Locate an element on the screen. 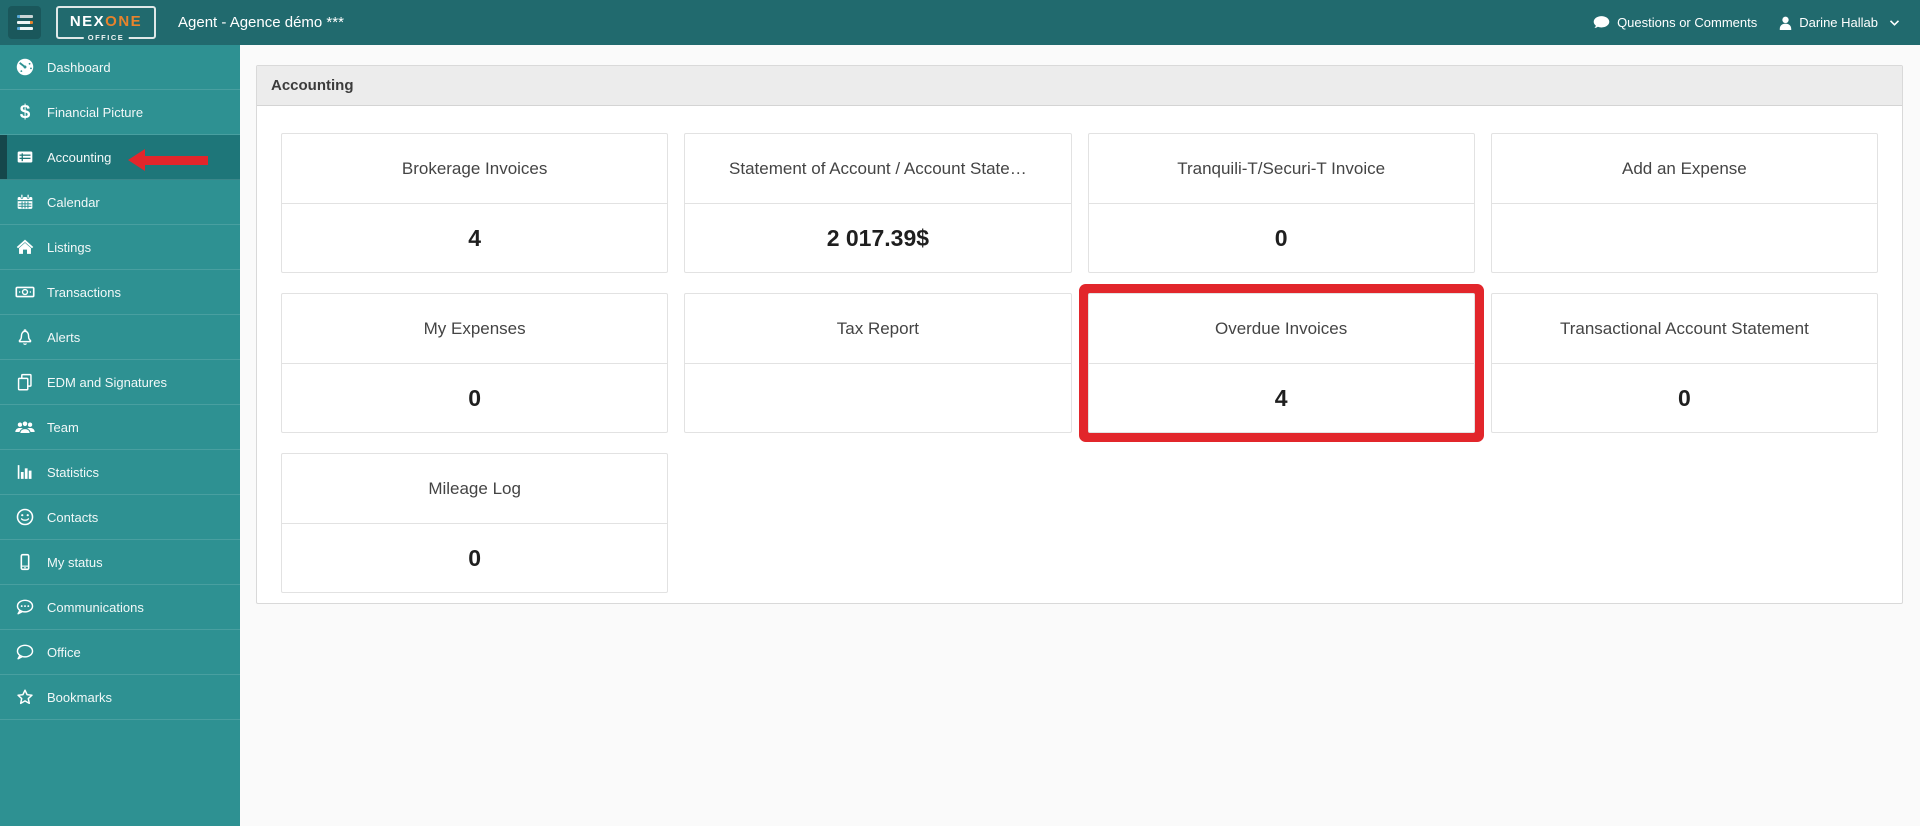  user-menu: Darine Hallab is located at coordinates (1839, 22).